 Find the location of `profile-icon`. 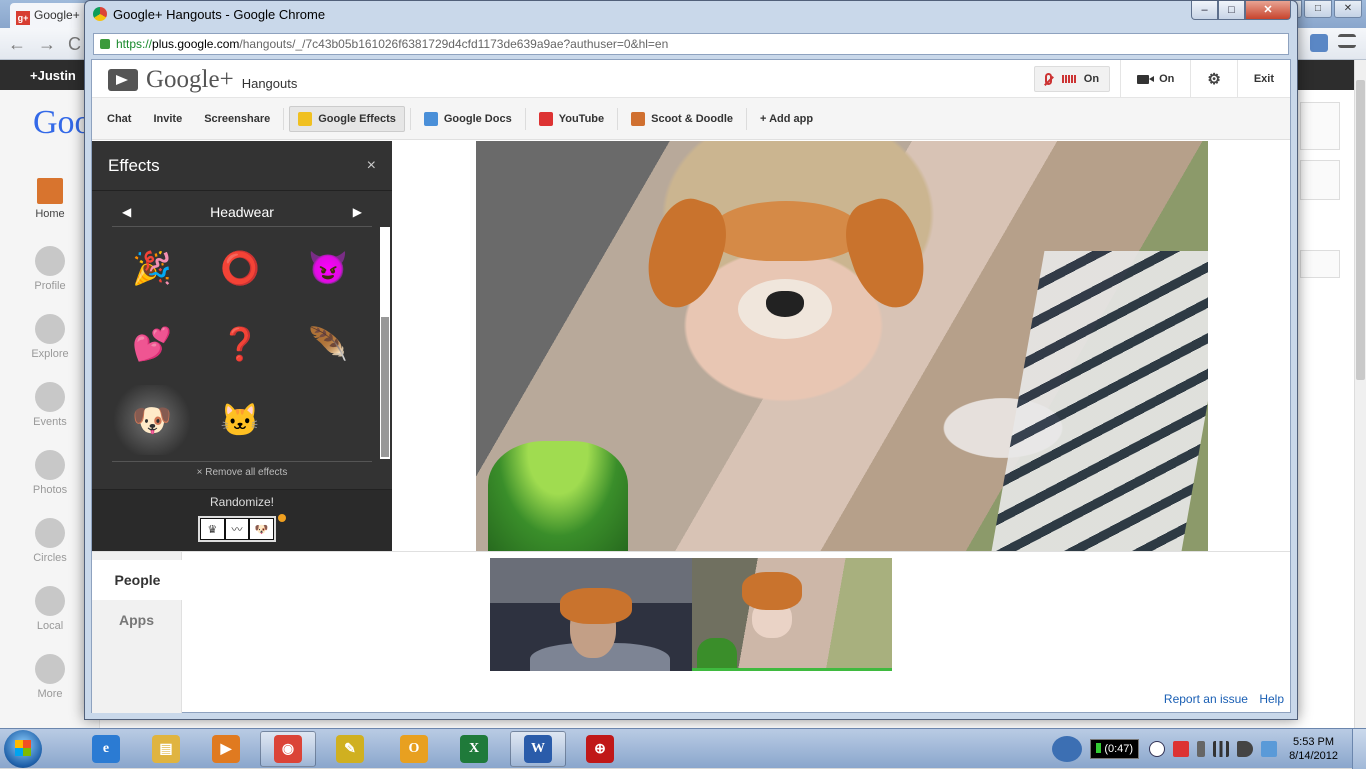

profile-icon is located at coordinates (50, 261).